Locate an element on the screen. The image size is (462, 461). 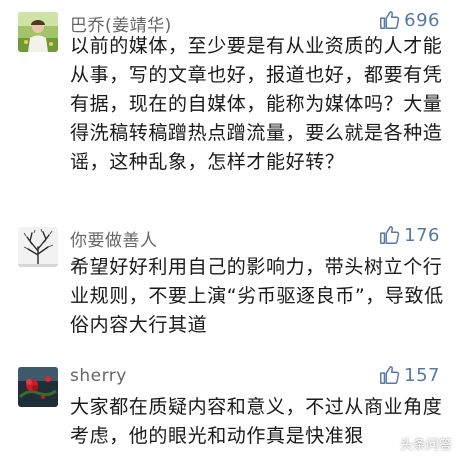
watermark-text: 头条问答 is located at coordinates (425, 445).